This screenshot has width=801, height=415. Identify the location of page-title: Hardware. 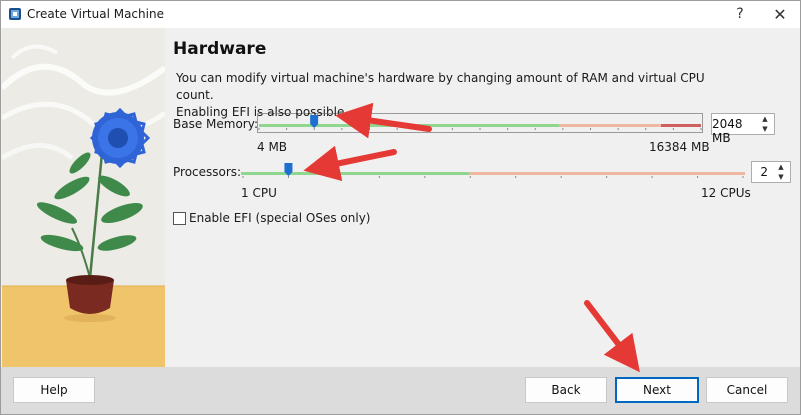
(220, 49).